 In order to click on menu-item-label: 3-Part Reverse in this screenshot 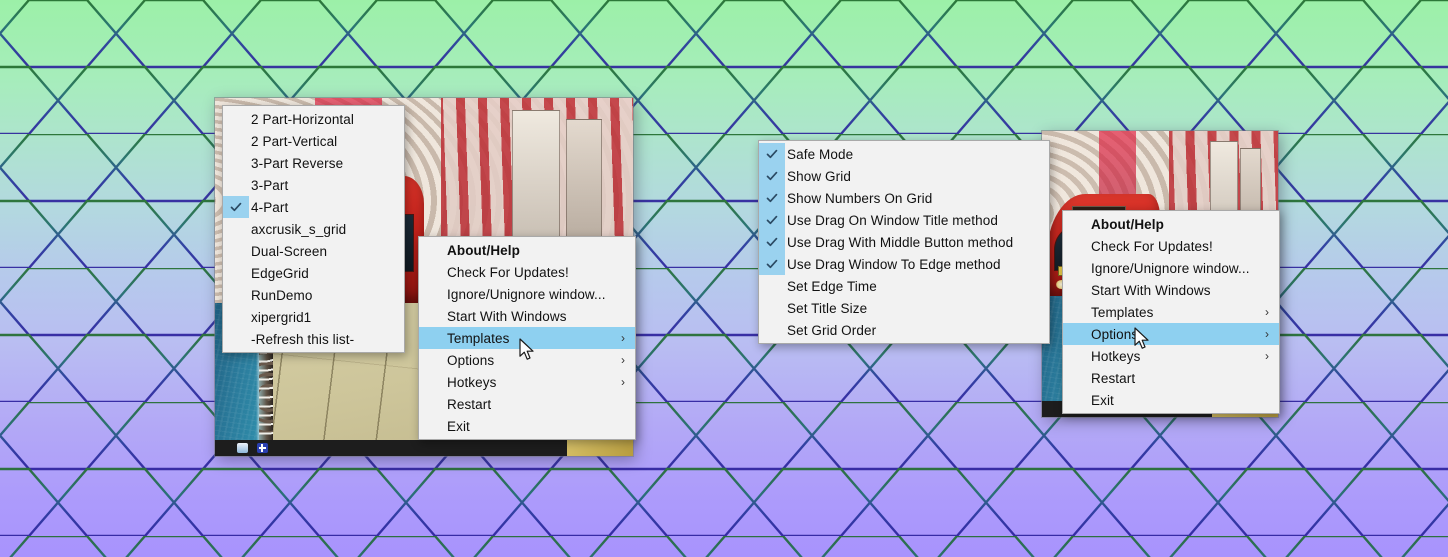, I will do `click(297, 163)`.